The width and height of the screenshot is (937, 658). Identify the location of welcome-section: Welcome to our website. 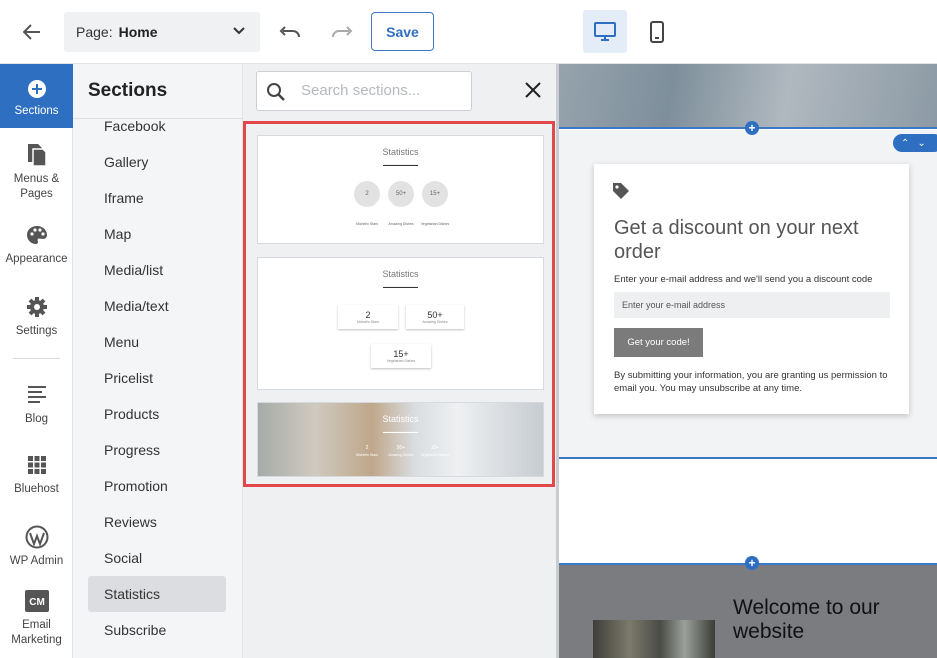
(748, 611).